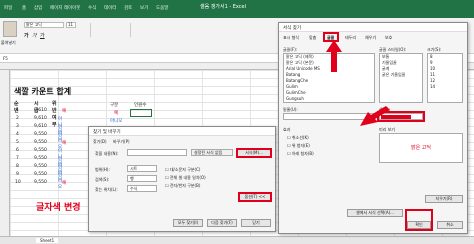  Describe the element at coordinates (237, 240) in the screenshot. I see `sheet-tab-bar: Sheet1` at that location.